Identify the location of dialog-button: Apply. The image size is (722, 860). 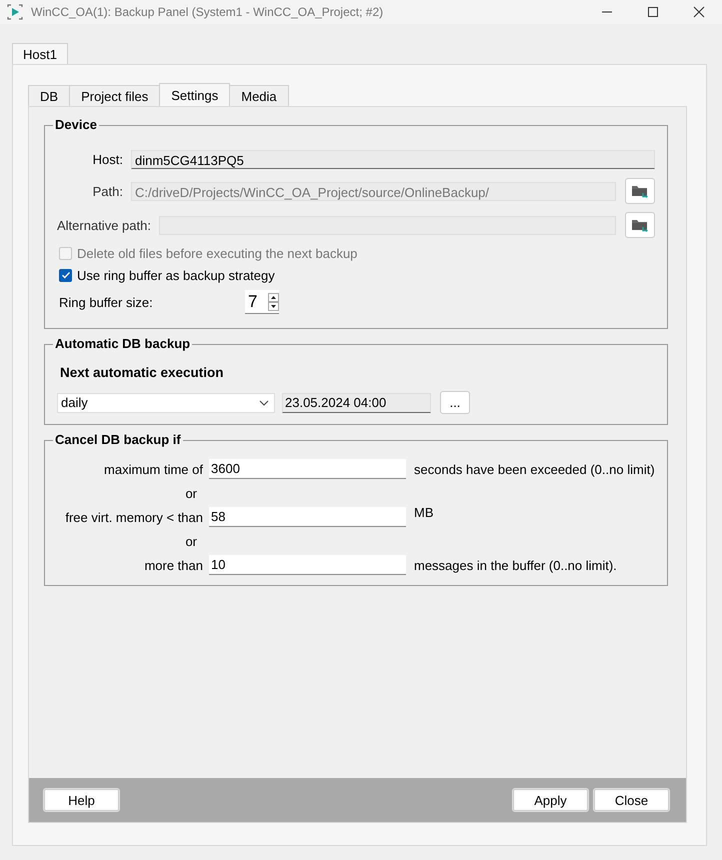
(550, 800).